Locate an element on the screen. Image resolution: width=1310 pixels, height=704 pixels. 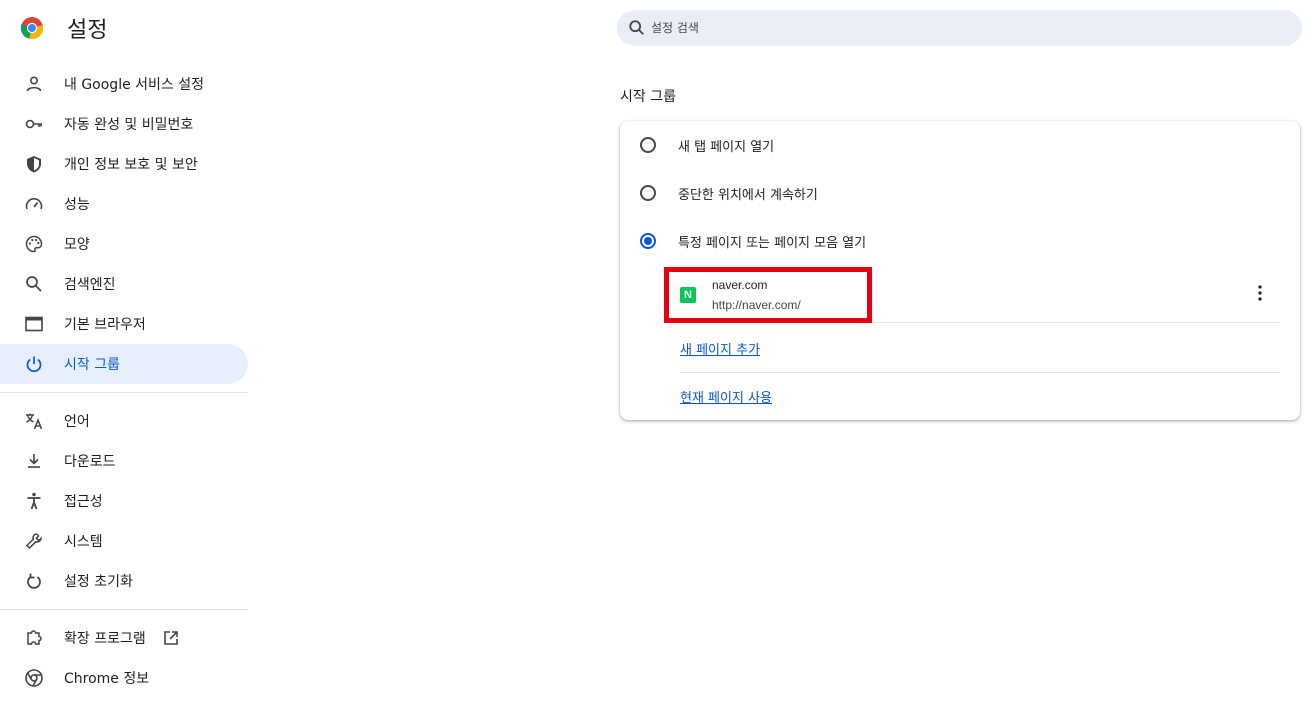
search-bar is located at coordinates (959, 28).